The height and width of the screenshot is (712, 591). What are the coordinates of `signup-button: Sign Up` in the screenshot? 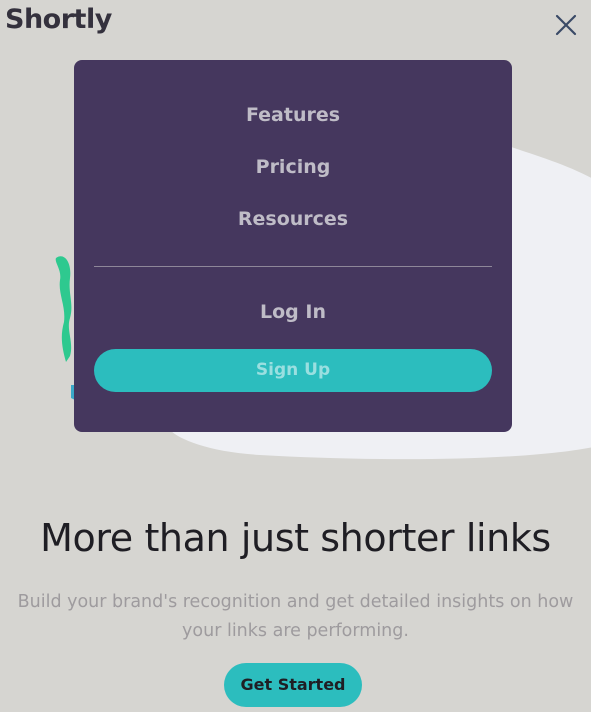 It's located at (293, 370).